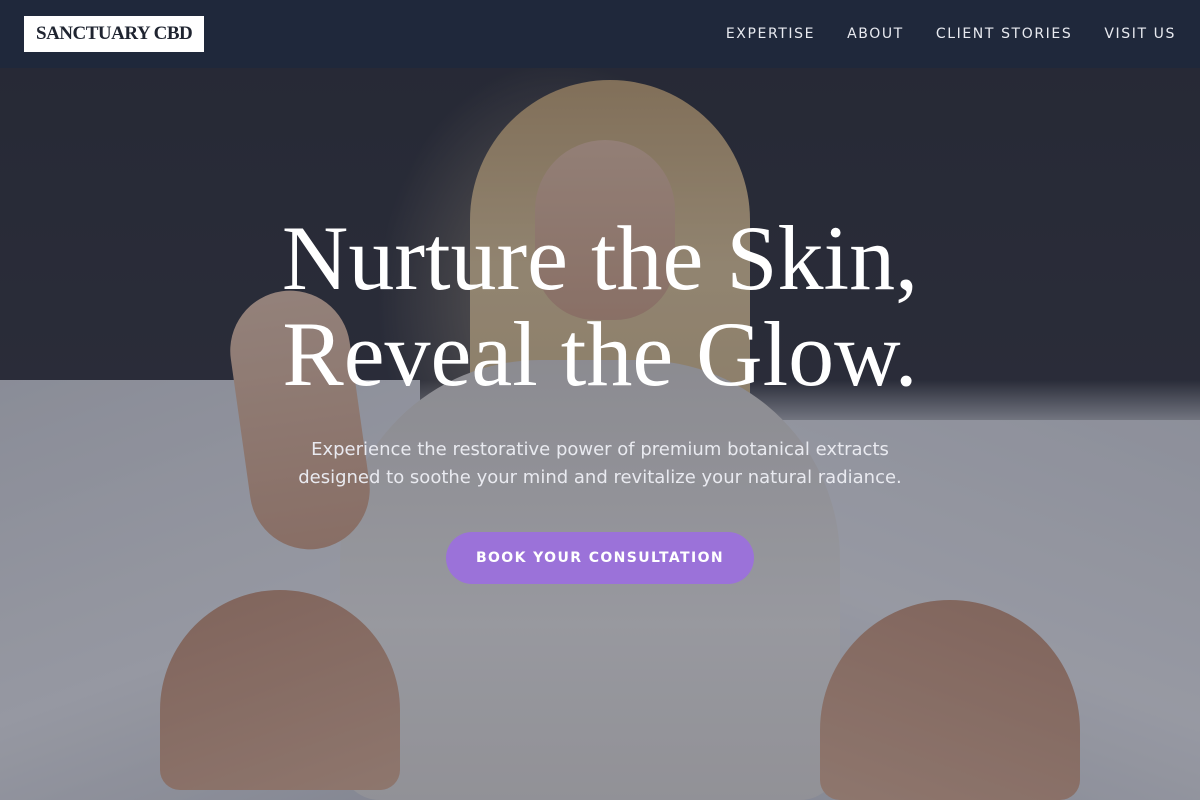 This screenshot has width=1200, height=800. What do you see at coordinates (600, 354) in the screenshot?
I see `hero-headline-line2: Reveal the Glow.` at bounding box center [600, 354].